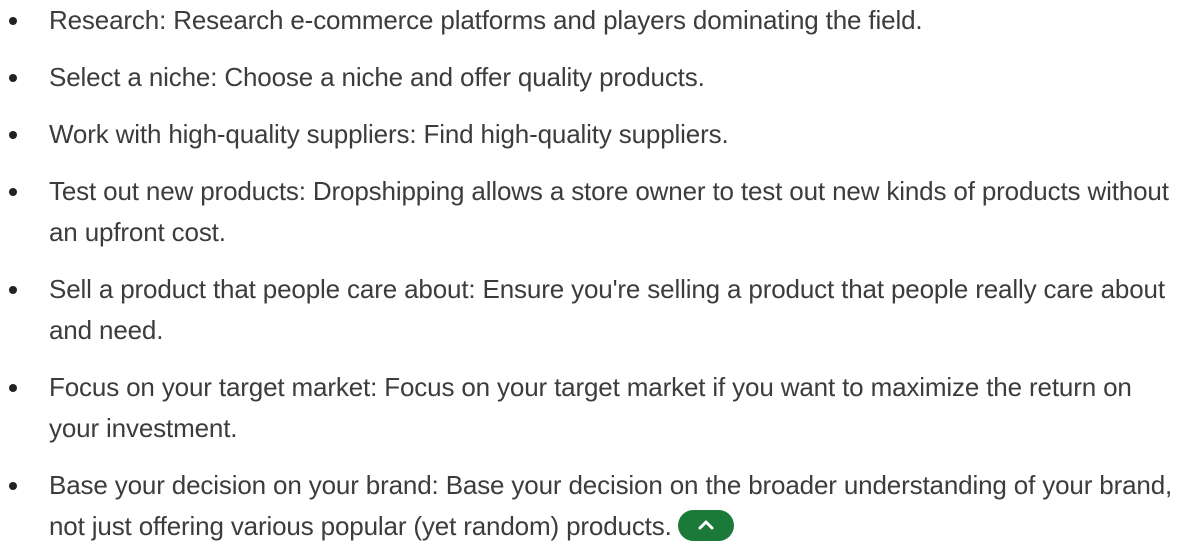  I want to click on list-item-text: Focus on your target market, so click(590, 407).